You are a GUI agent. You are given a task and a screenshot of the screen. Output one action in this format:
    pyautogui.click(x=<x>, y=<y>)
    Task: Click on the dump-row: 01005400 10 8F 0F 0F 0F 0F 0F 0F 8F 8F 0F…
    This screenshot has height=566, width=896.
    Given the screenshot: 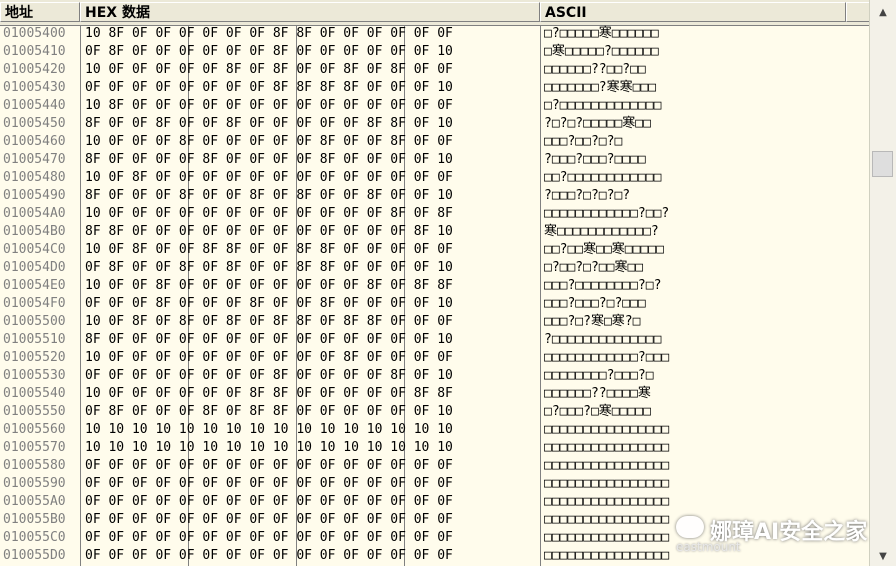 What is the action you would take?
    pyautogui.click(x=435, y=34)
    